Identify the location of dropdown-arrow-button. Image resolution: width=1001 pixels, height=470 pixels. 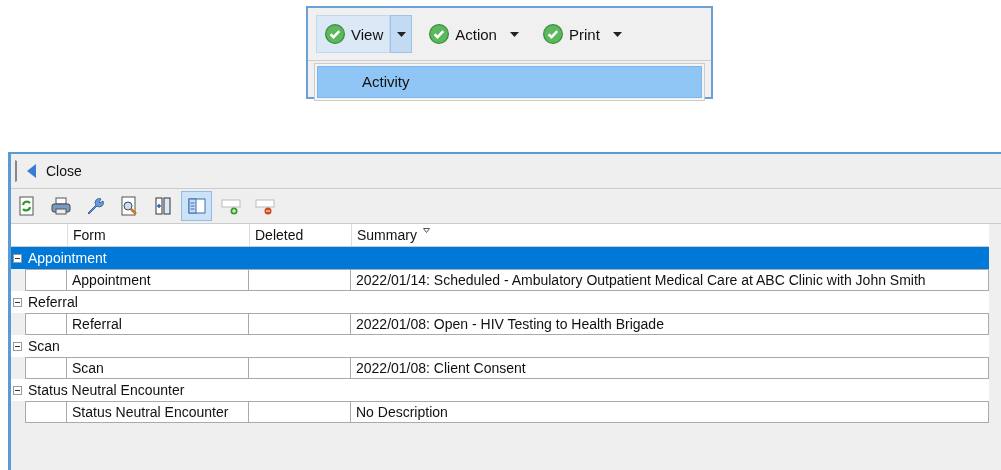
(401, 34).